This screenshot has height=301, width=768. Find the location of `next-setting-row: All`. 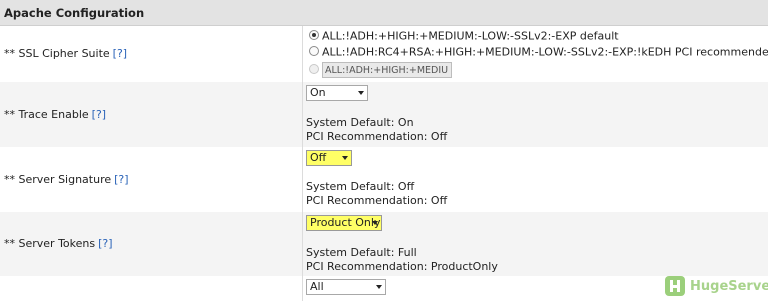

next-setting-row: All is located at coordinates (384, 288).